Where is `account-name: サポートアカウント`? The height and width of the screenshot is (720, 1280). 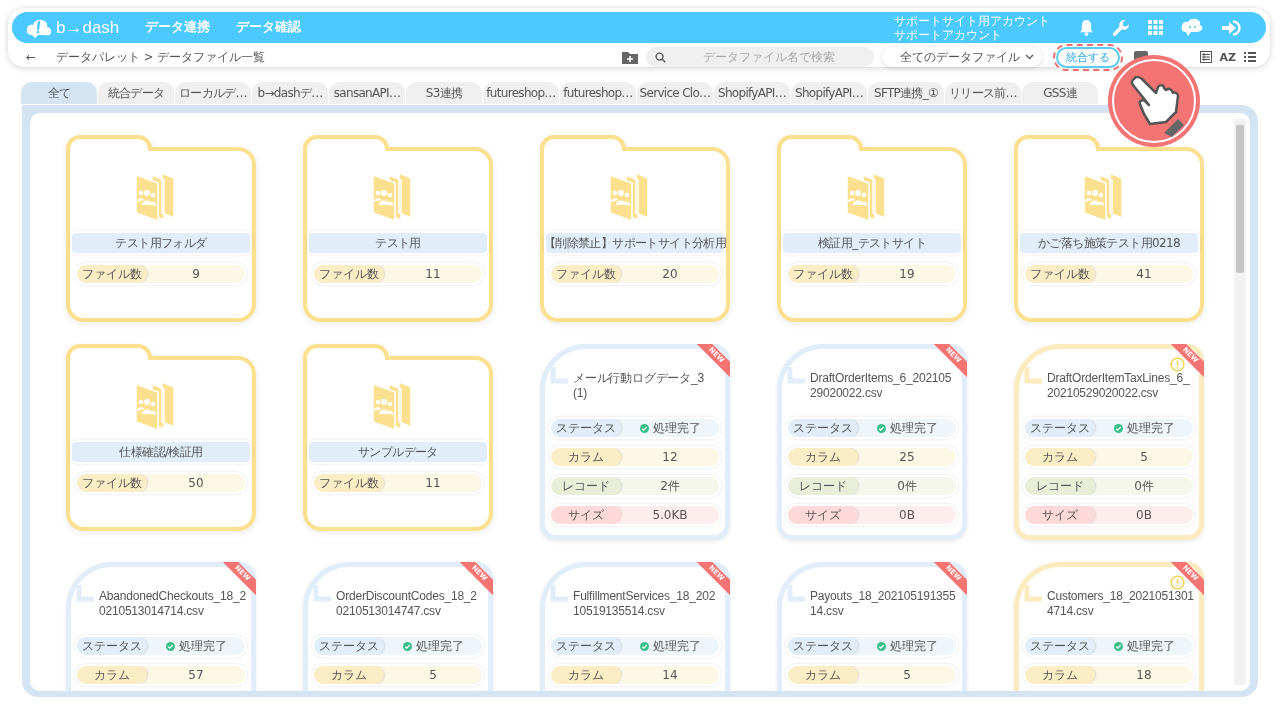
account-name: サポートアカウント is located at coordinates (948, 34).